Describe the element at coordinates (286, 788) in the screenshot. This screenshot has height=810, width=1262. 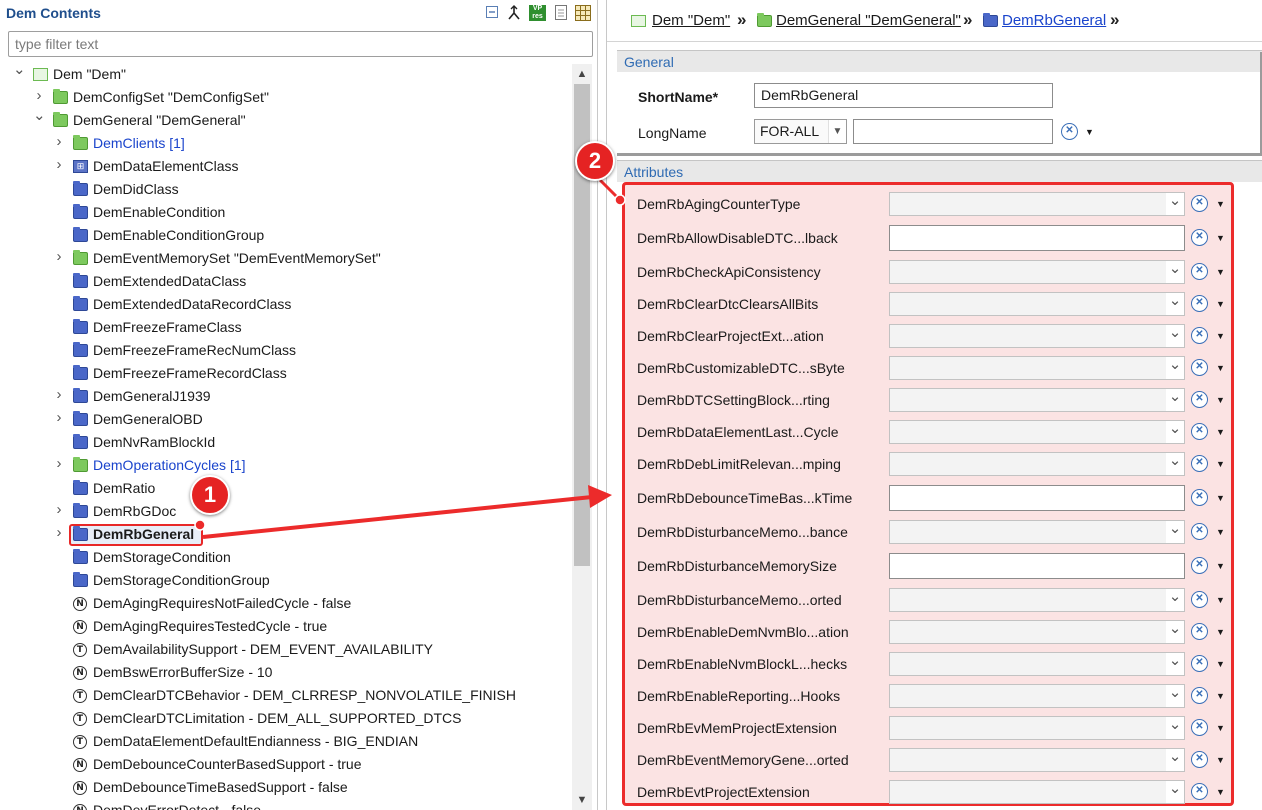
I see `tree-item: N DemDebounceTimeBasedSupport - false` at that location.